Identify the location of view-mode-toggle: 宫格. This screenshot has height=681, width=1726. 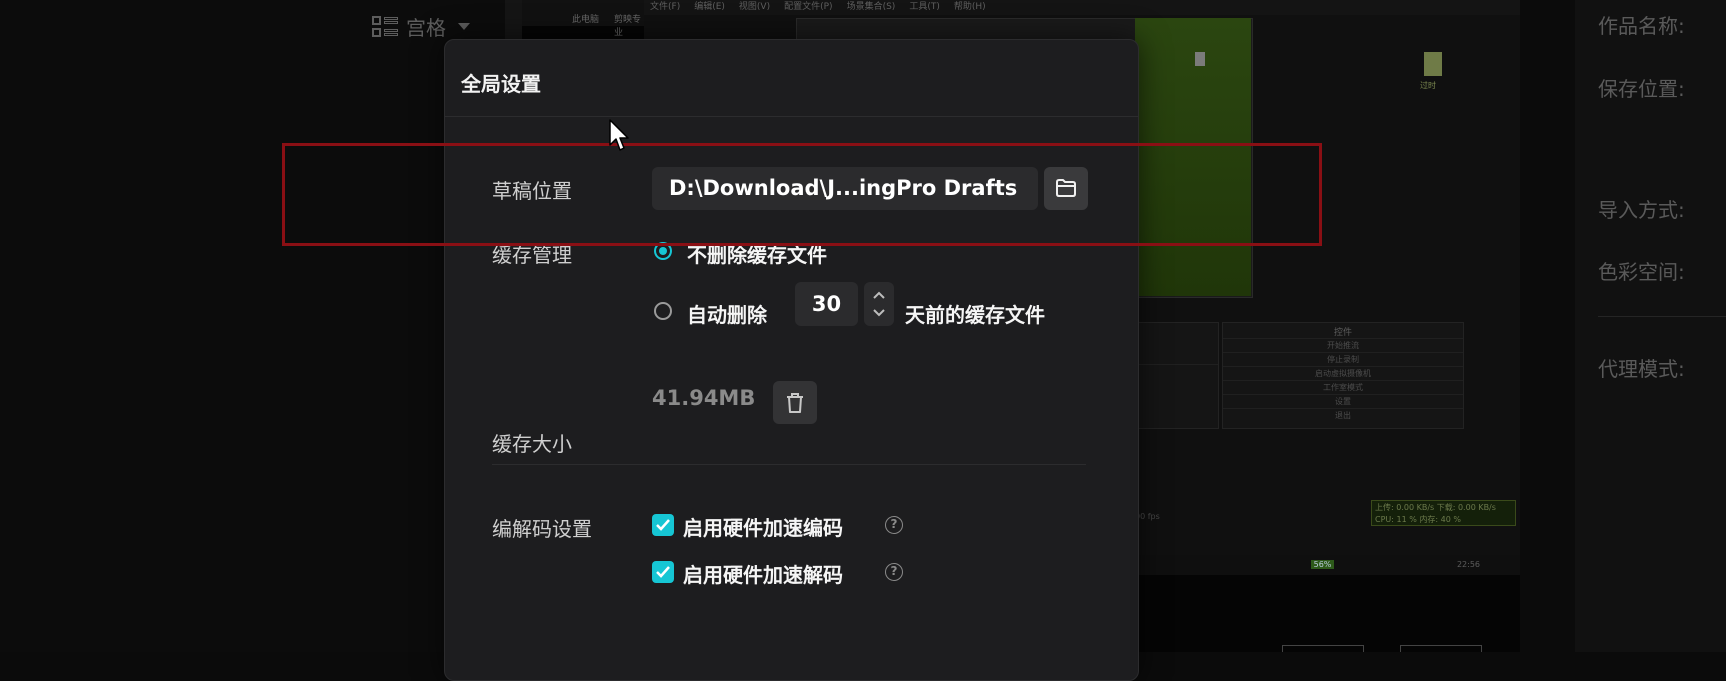
(421, 26).